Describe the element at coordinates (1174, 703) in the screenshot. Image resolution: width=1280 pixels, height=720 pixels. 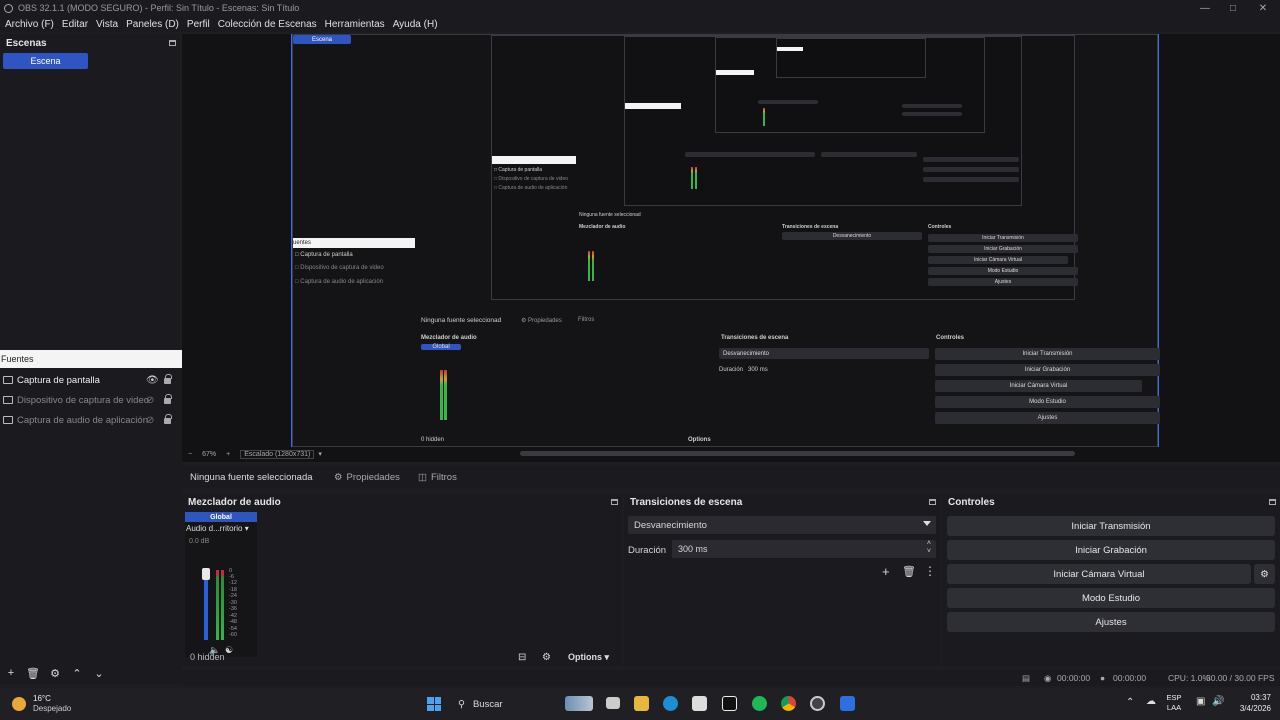
I see `language-indicator: ESP LAA` at that location.